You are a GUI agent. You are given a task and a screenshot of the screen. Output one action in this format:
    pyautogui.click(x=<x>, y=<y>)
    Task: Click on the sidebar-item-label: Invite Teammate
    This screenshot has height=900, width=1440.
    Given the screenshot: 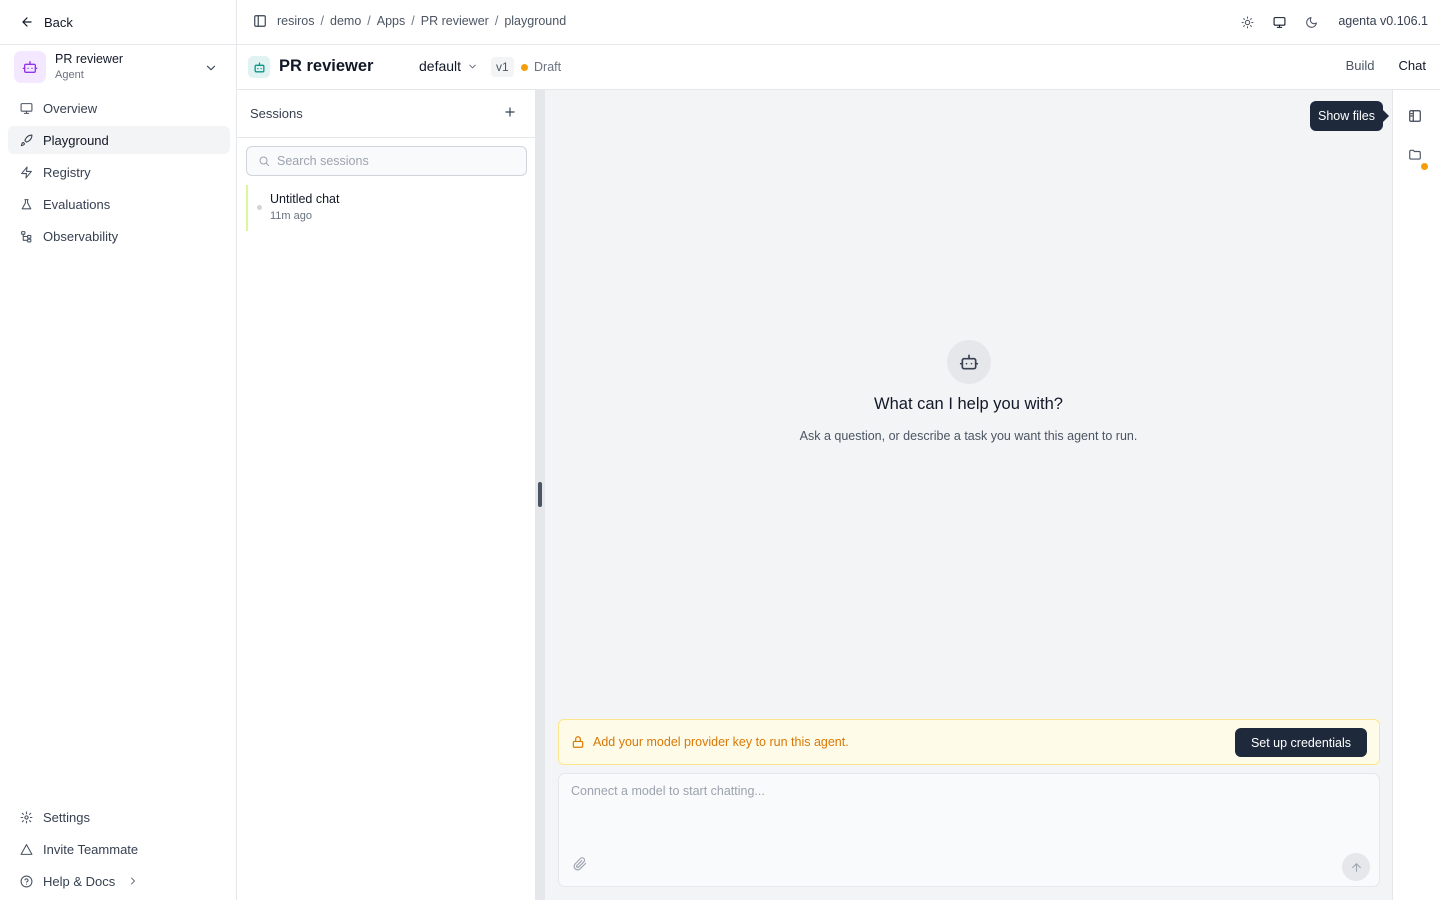 What is the action you would take?
    pyautogui.click(x=91, y=849)
    